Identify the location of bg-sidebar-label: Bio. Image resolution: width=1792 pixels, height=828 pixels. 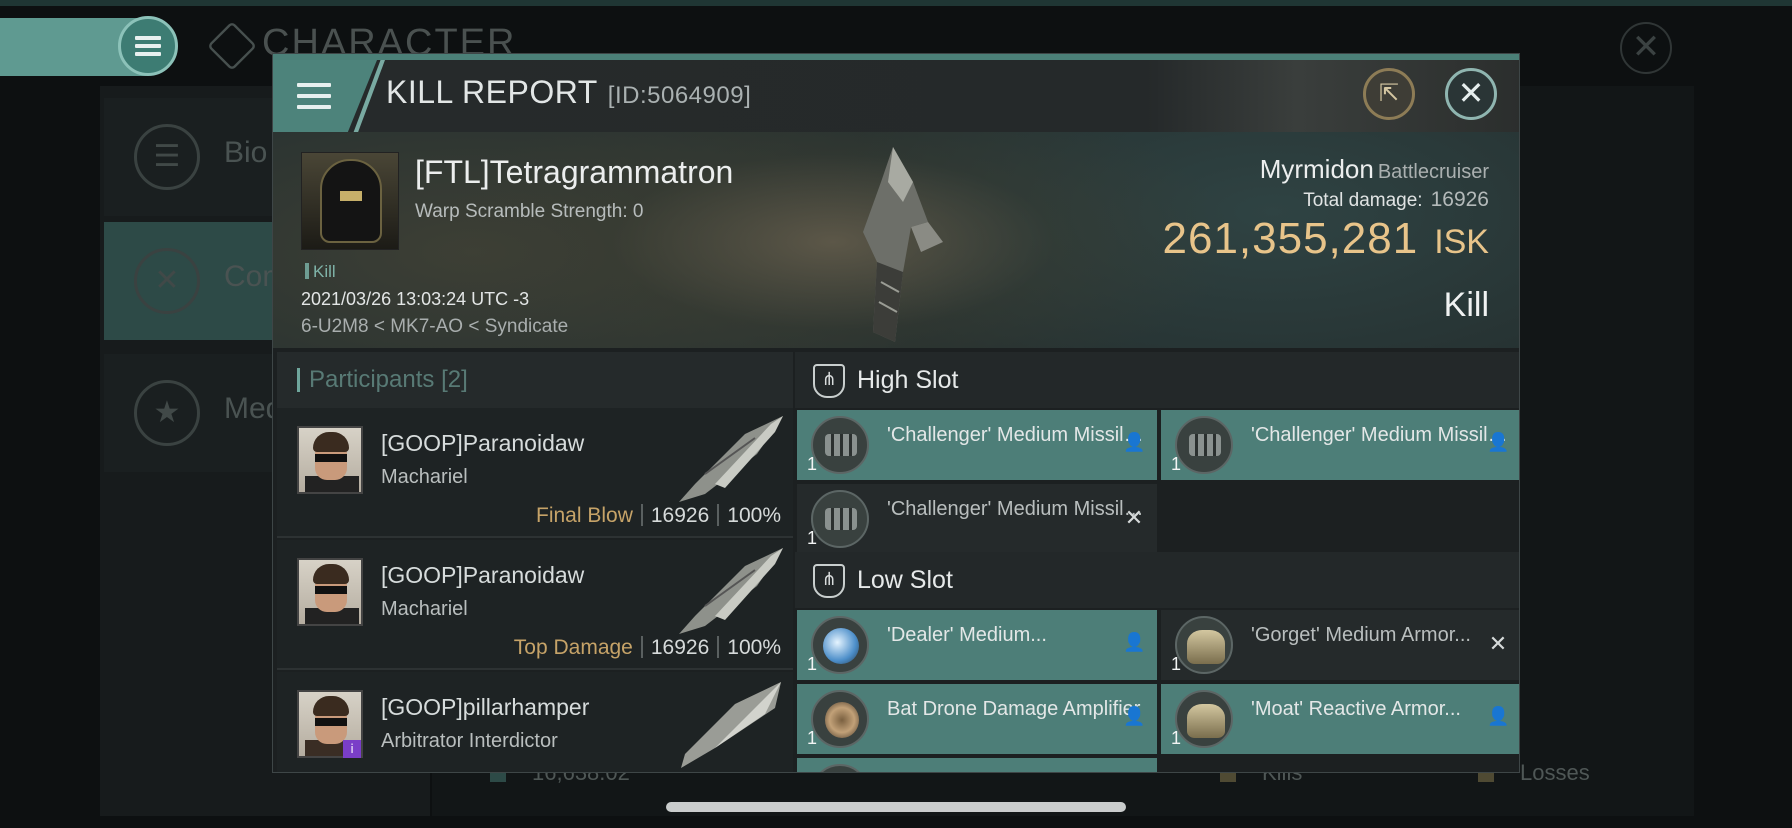
(246, 152).